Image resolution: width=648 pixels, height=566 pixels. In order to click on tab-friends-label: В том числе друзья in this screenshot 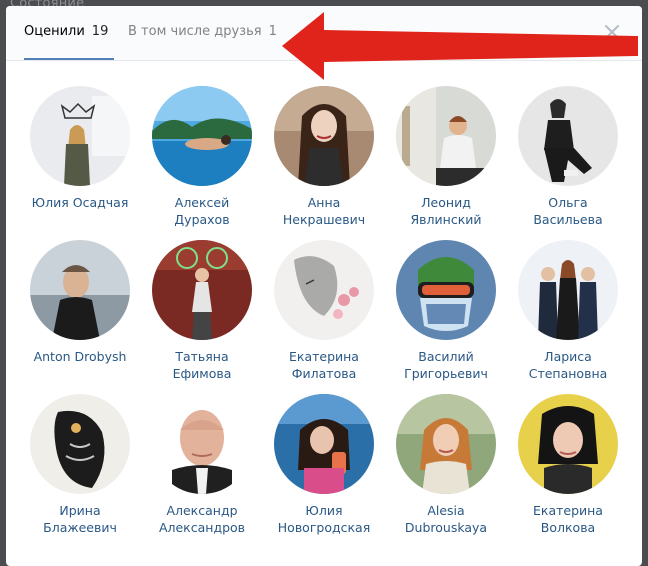, I will do `click(195, 31)`.